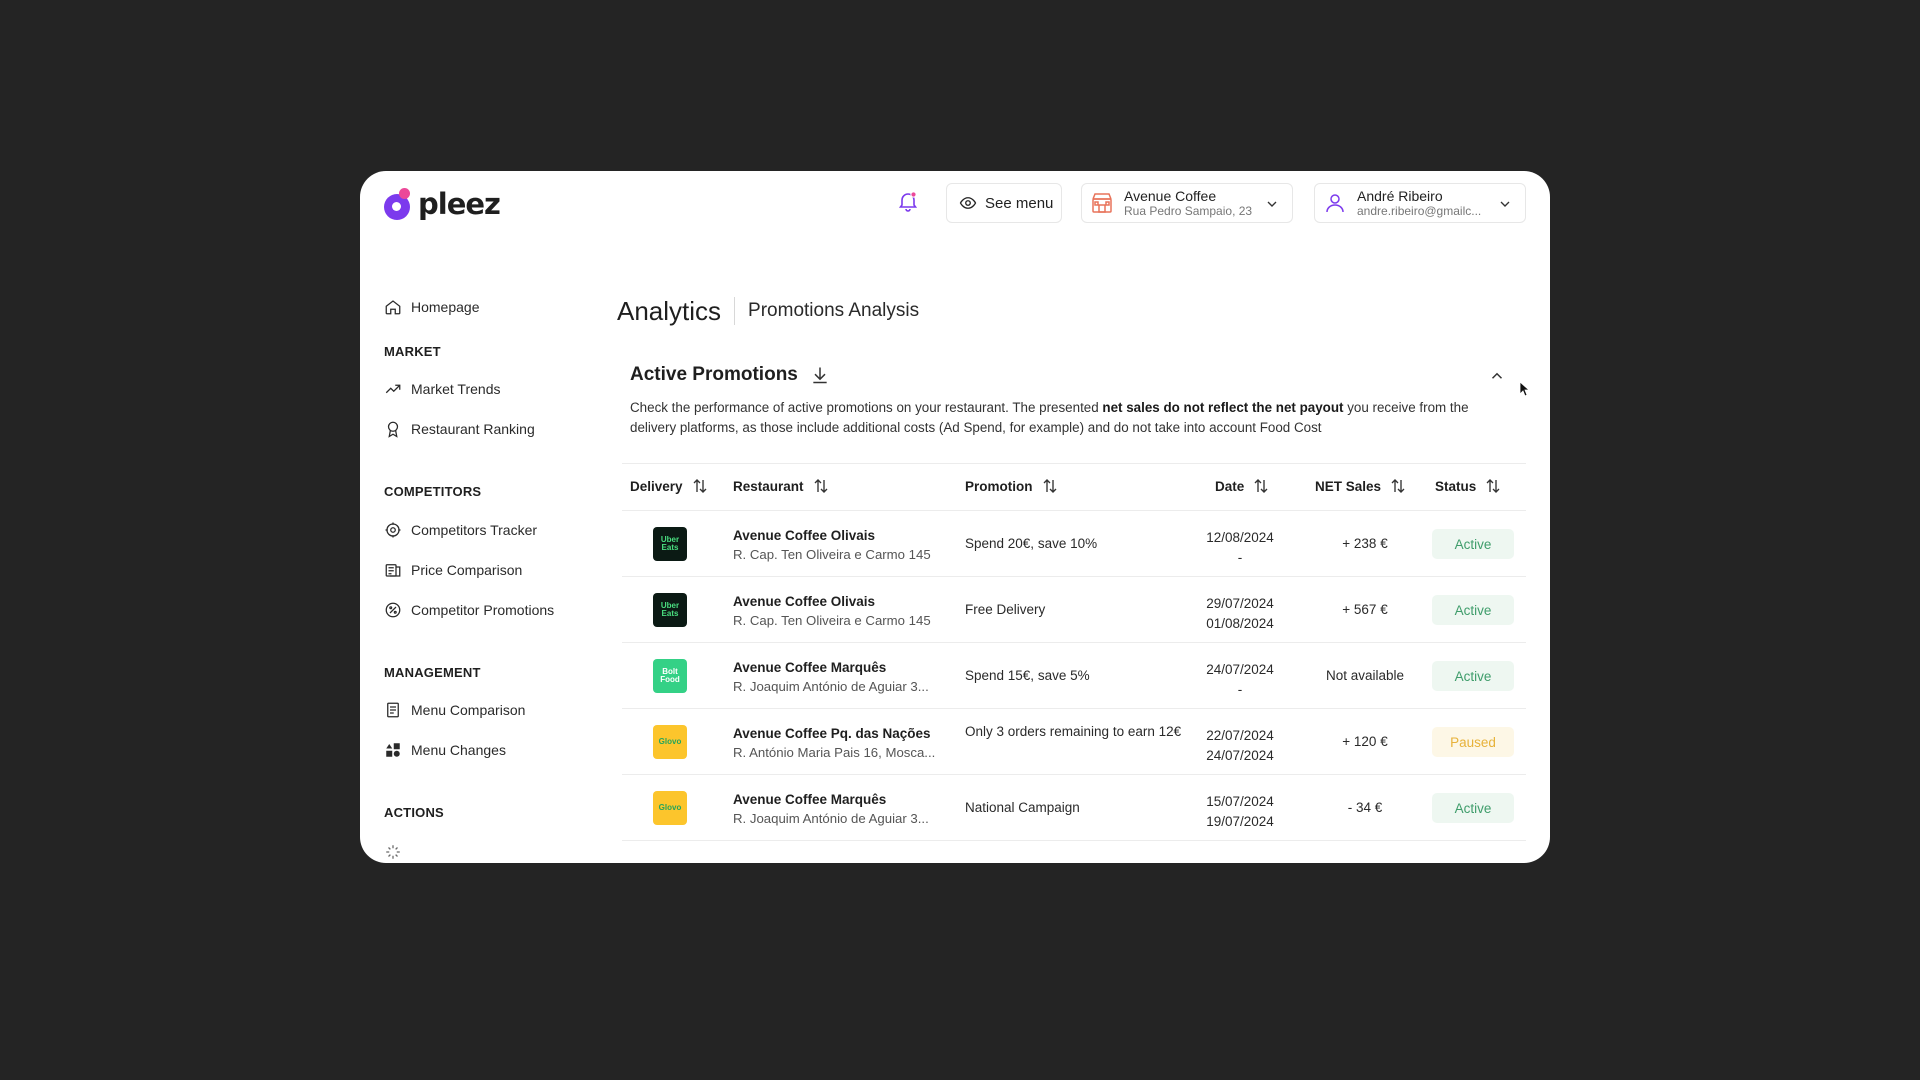  What do you see at coordinates (781, 486) in the screenshot?
I see `column-header-restaurant: Restaurant` at bounding box center [781, 486].